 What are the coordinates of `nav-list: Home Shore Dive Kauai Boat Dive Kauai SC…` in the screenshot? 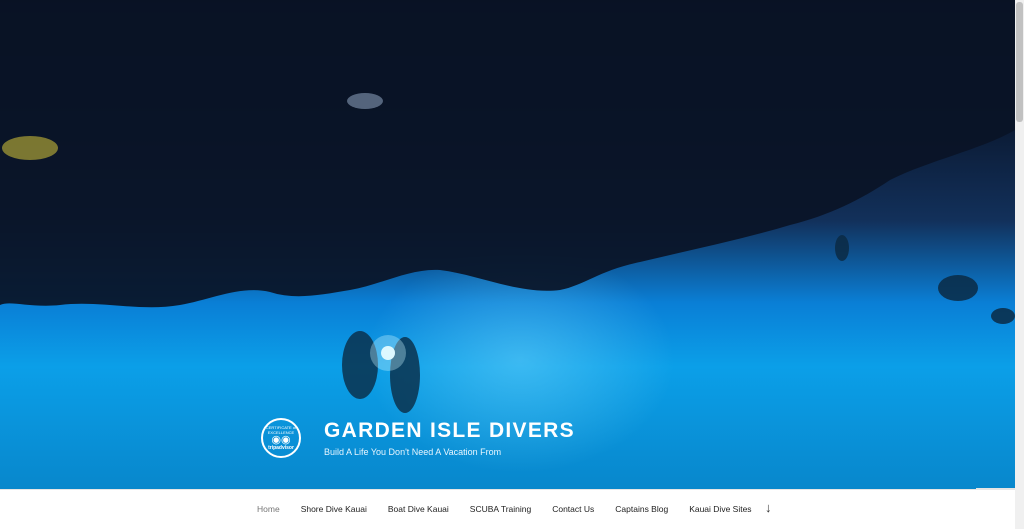 It's located at (515, 509).